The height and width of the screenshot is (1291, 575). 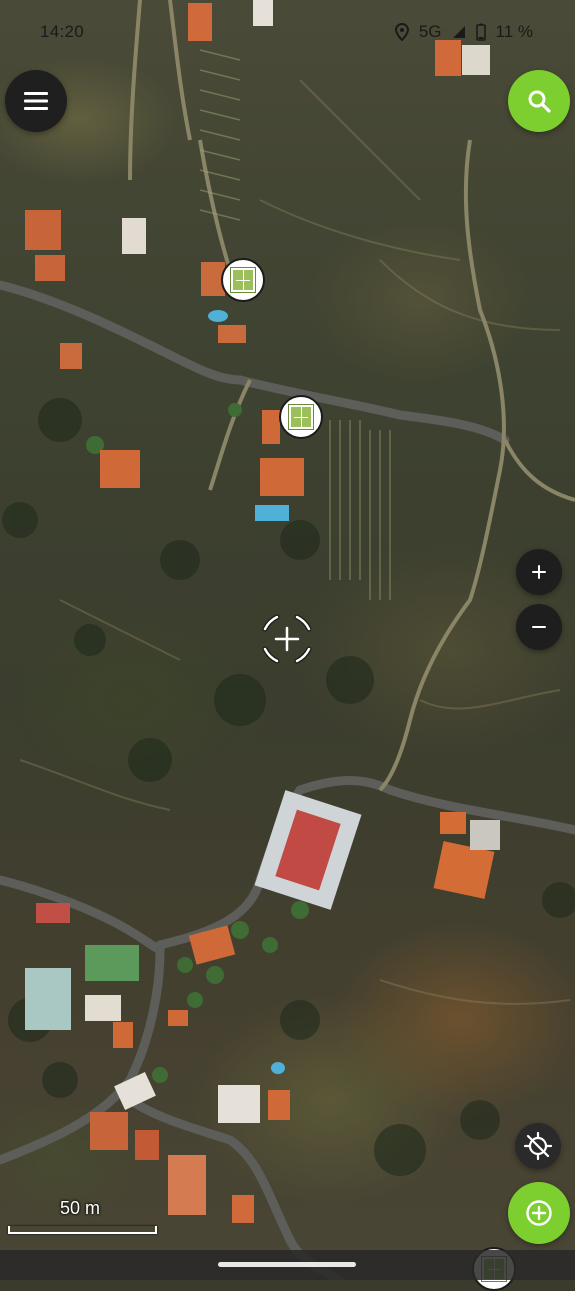 I want to click on battery-icon, so click(x=480, y=32).